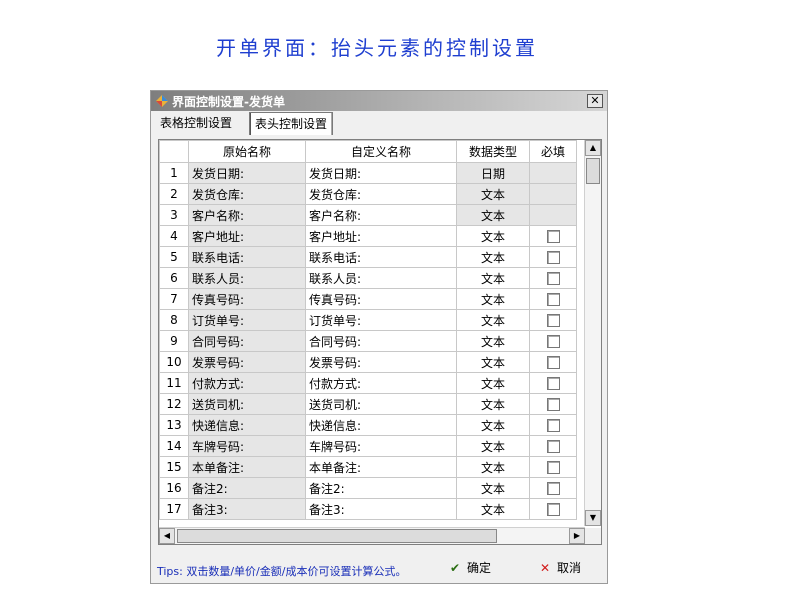 This screenshot has height=594, width=800. I want to click on custom-name-cell: 发货仓库:, so click(381, 194).